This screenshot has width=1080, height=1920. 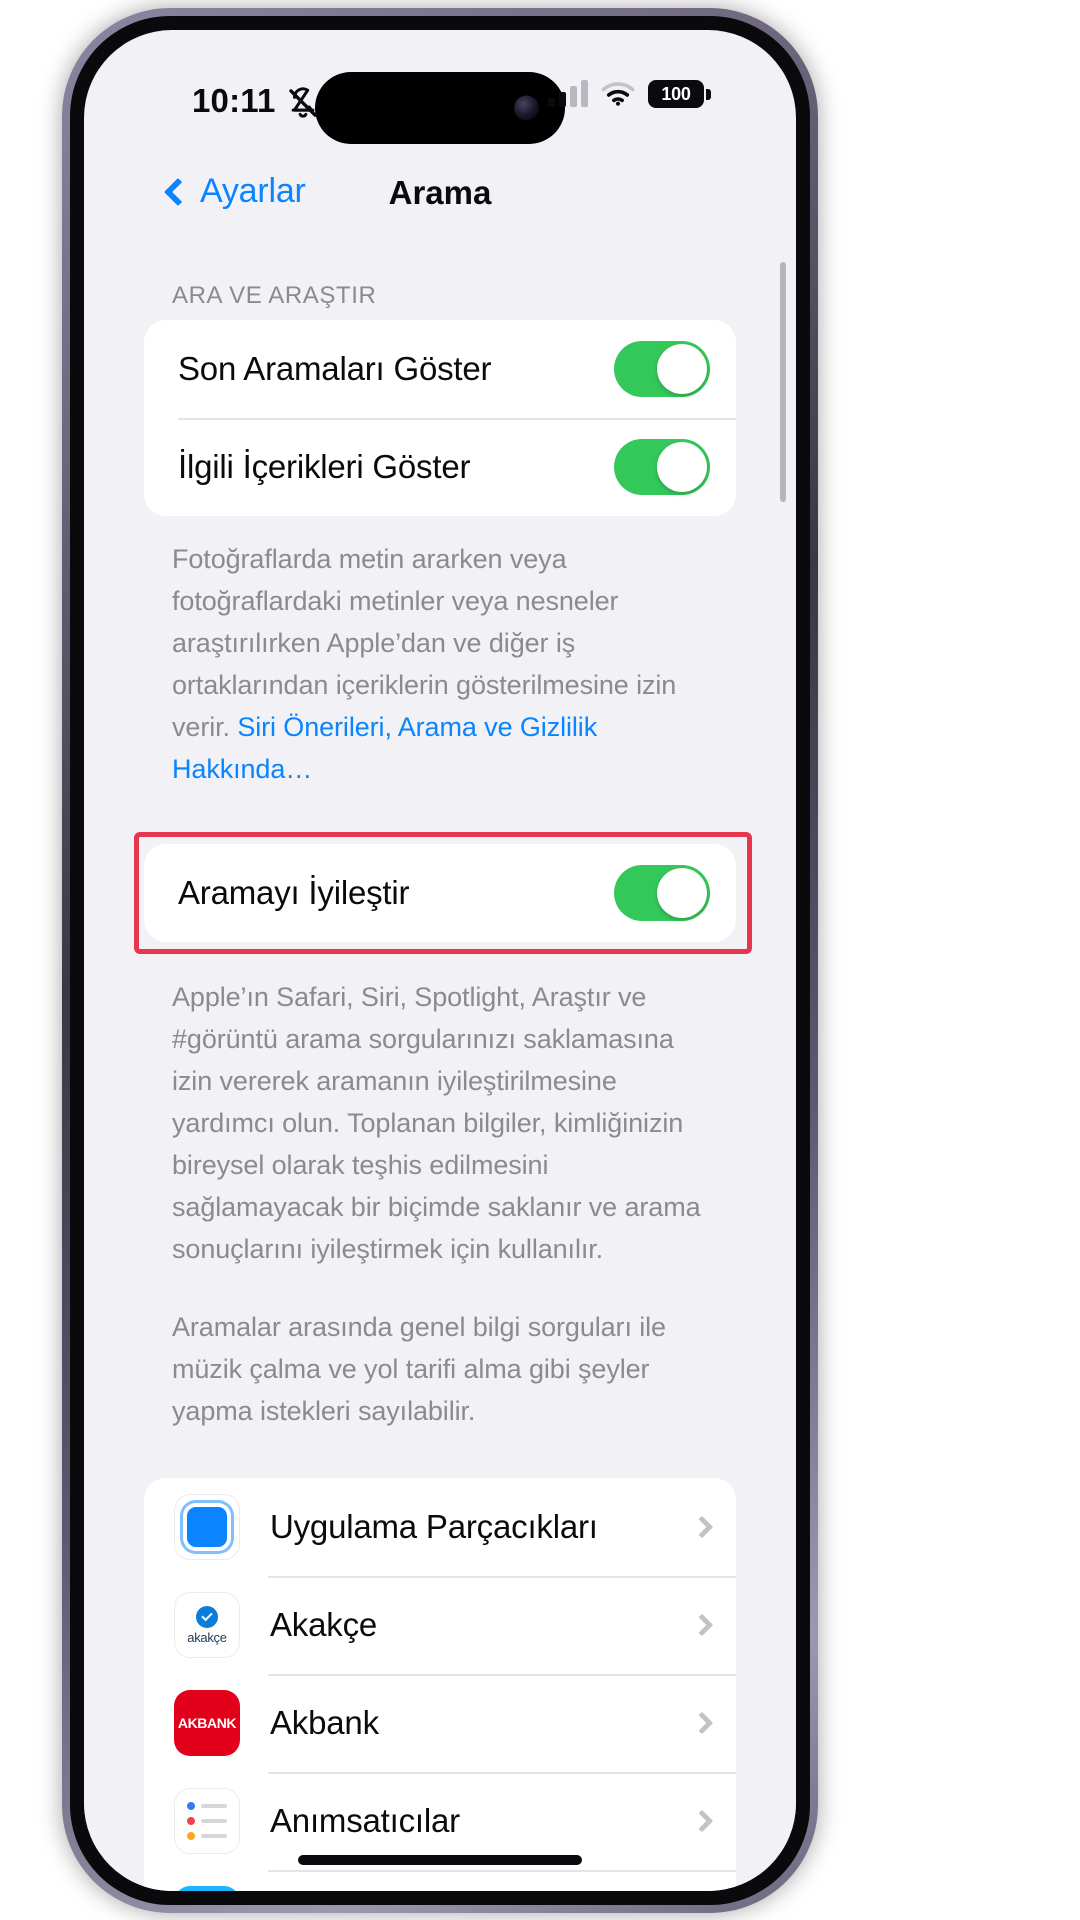 I want to click on section-header-search: ARA VE ARAŞTIR, so click(x=274, y=295).